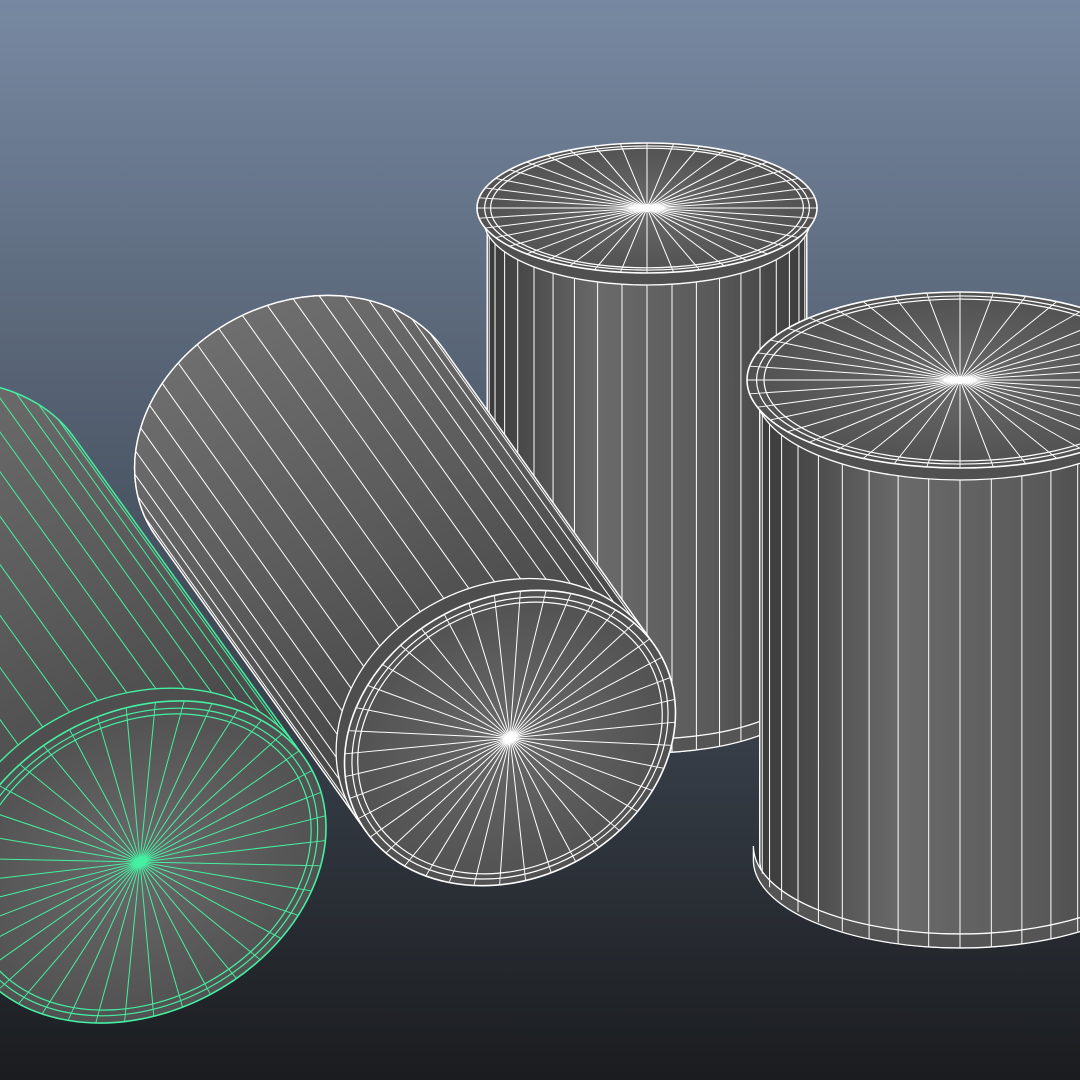 The image size is (1080, 1080). Describe the element at coordinates (510, 738) in the screenshot. I see `cylinder-lying-cap-center-vertex` at that location.